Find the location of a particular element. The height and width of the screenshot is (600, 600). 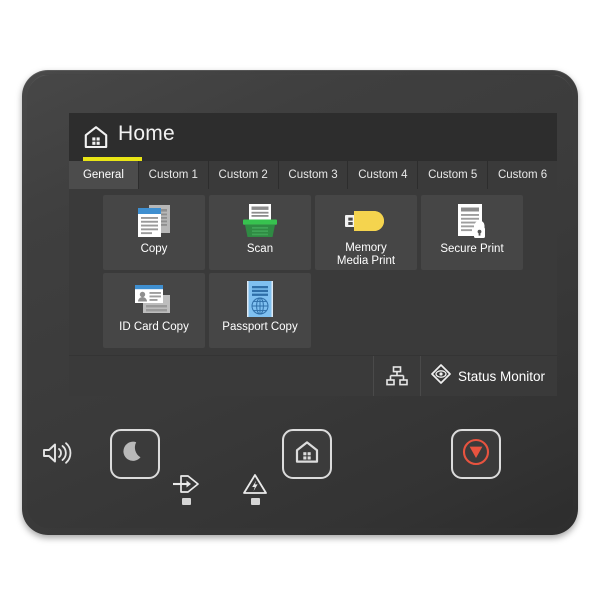

tab-custom-4: Custom 4 is located at coordinates (383, 175).